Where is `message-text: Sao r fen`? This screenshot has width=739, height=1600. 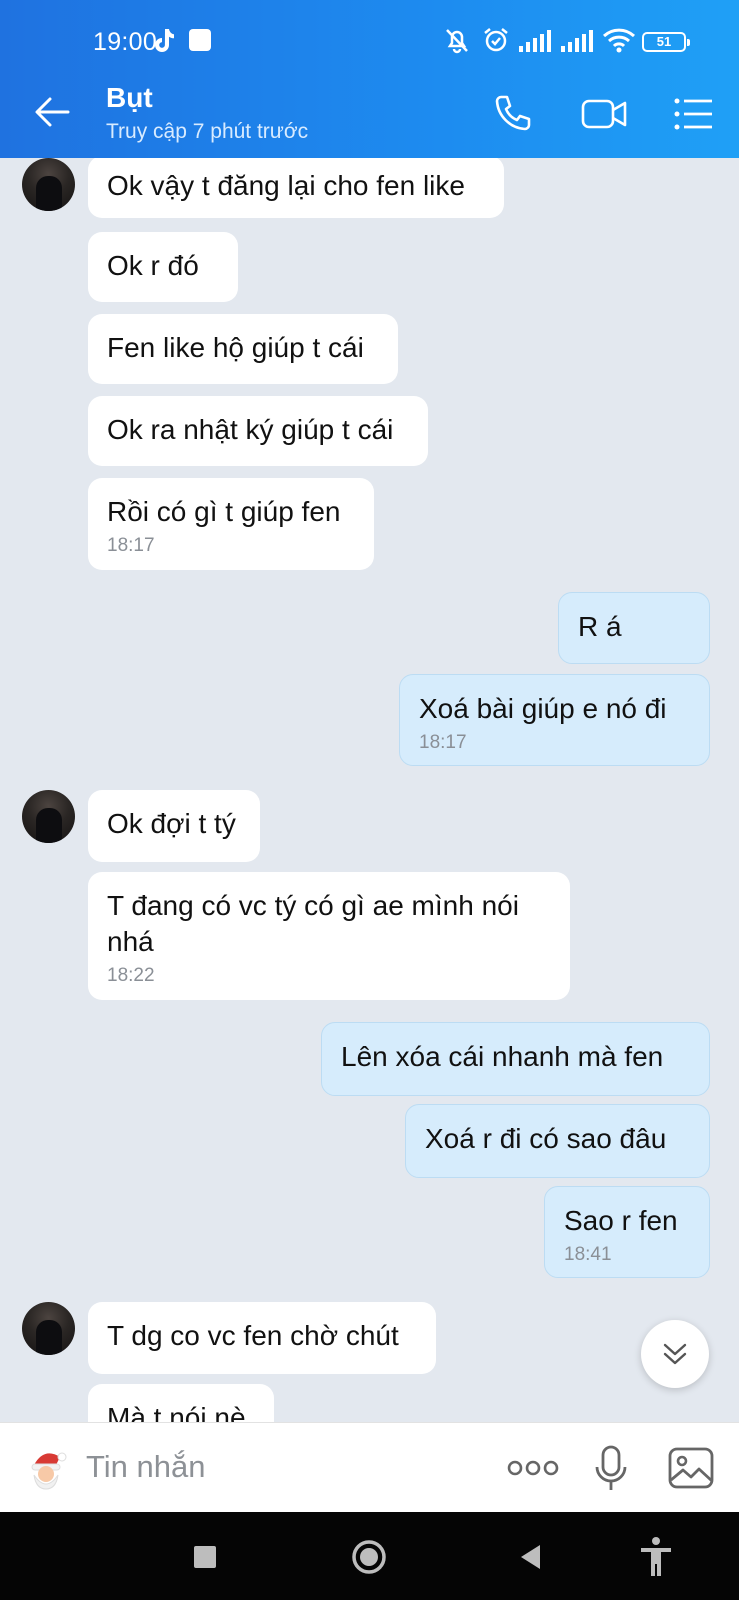
message-text: Sao r fen is located at coordinates (621, 1220).